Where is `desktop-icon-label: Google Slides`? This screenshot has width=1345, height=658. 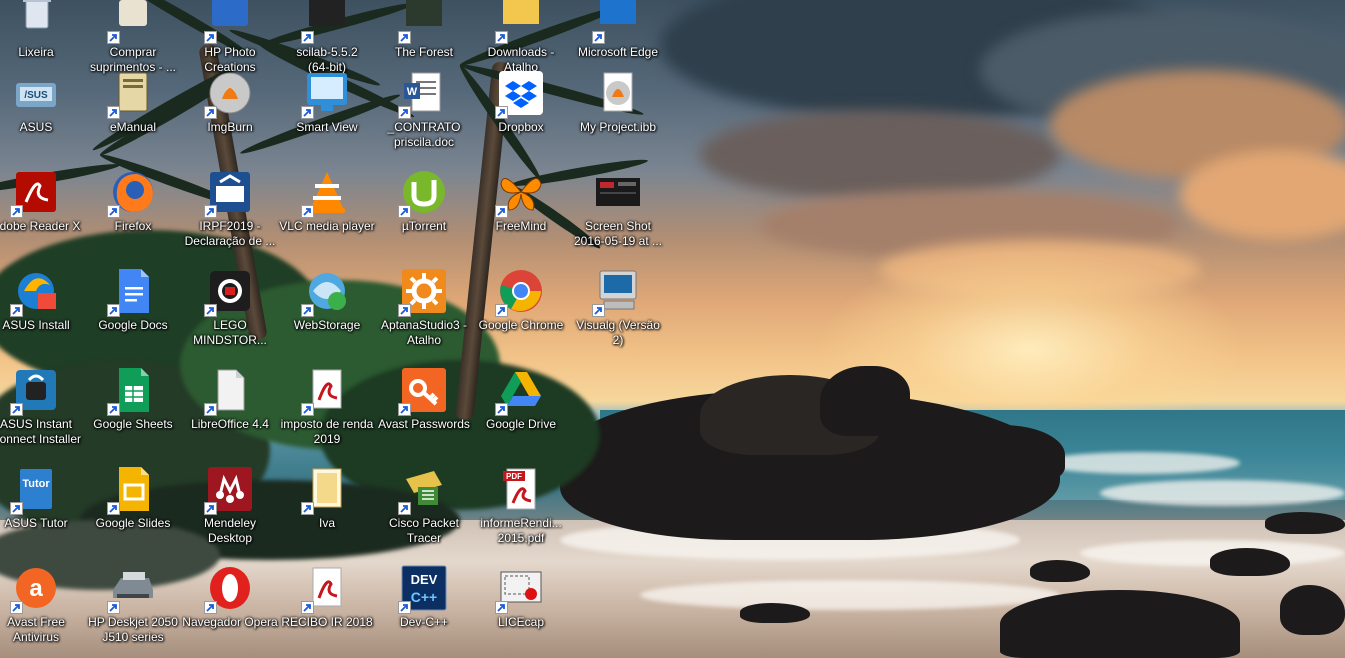 desktop-icon-label: Google Slides is located at coordinates (133, 523).